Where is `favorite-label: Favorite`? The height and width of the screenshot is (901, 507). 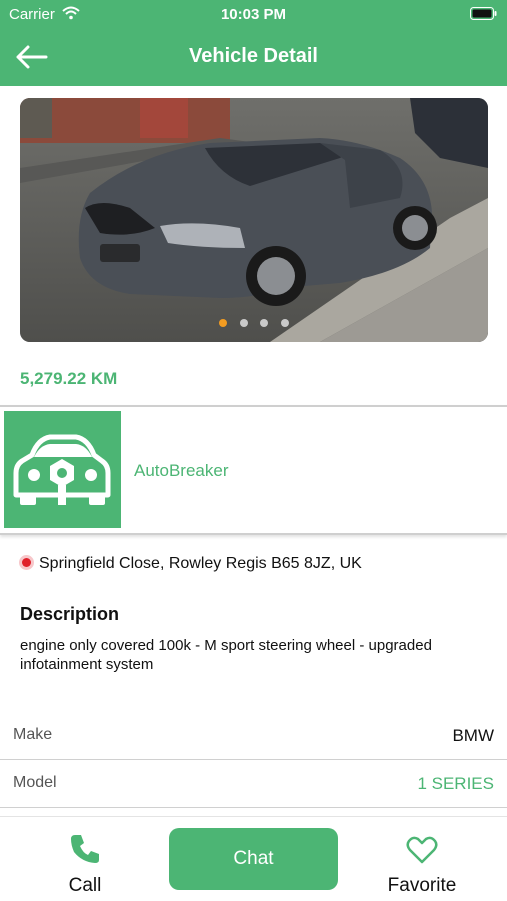 favorite-label: Favorite is located at coordinates (422, 885).